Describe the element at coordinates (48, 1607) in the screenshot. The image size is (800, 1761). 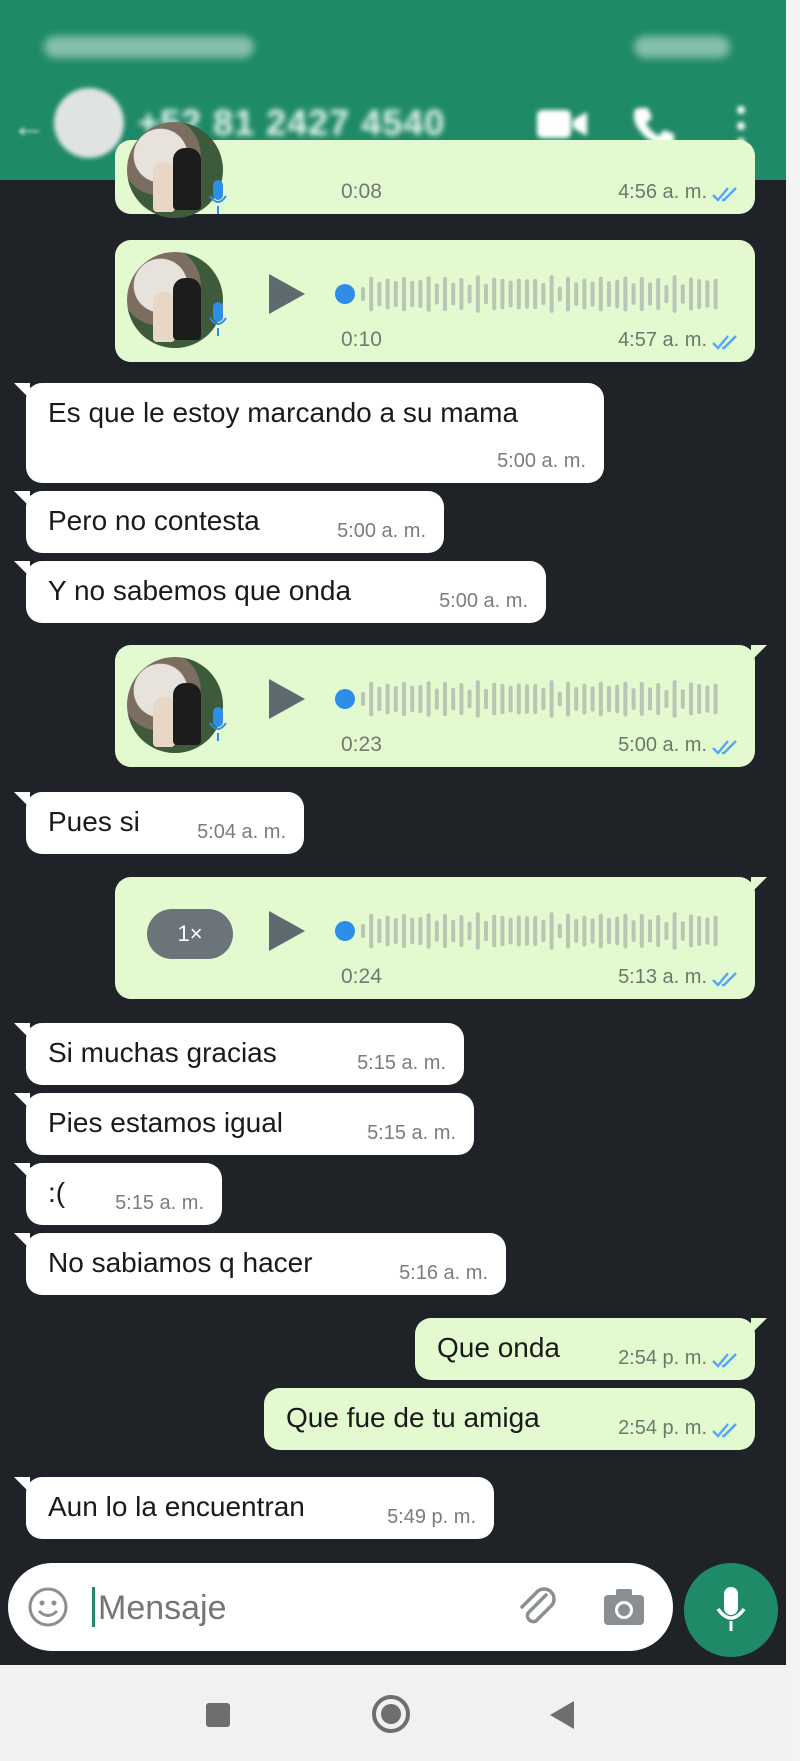
I see `emoji-icon` at that location.